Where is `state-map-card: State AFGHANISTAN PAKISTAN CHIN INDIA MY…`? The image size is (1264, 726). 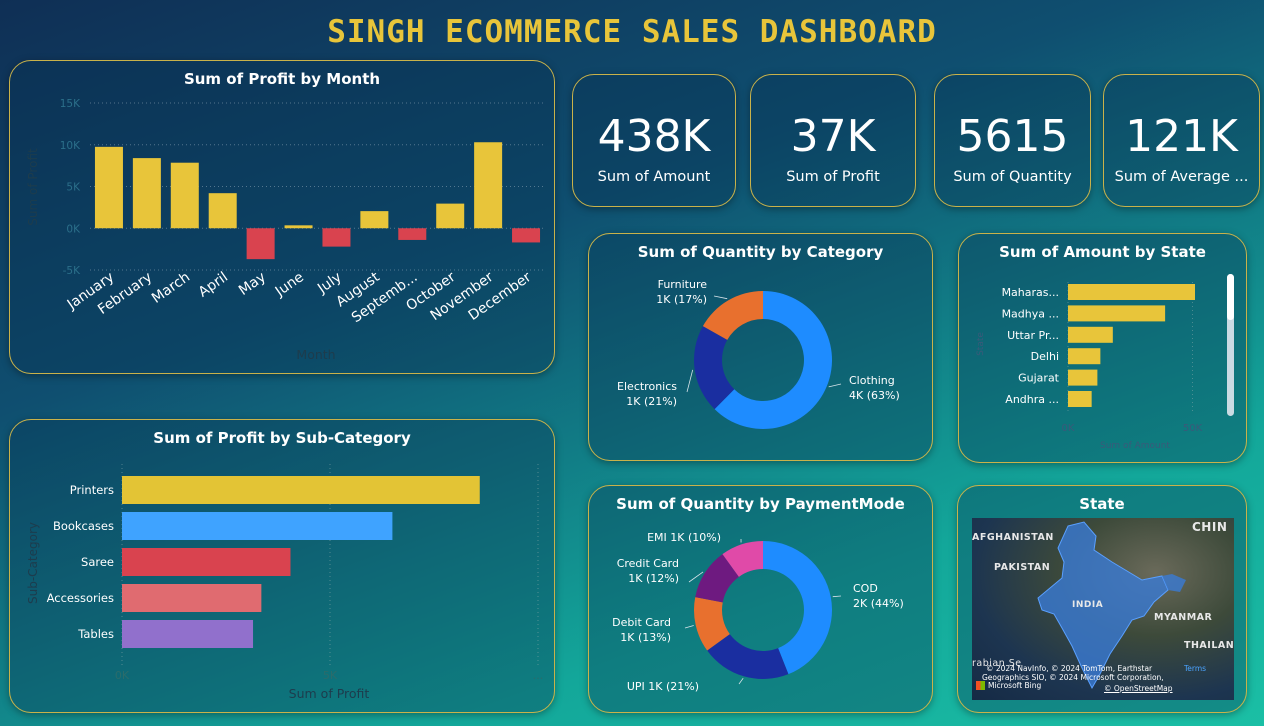
state-map-card: State AFGHANISTAN PAKISTAN CHIN INDIA MY… is located at coordinates (1102, 599).